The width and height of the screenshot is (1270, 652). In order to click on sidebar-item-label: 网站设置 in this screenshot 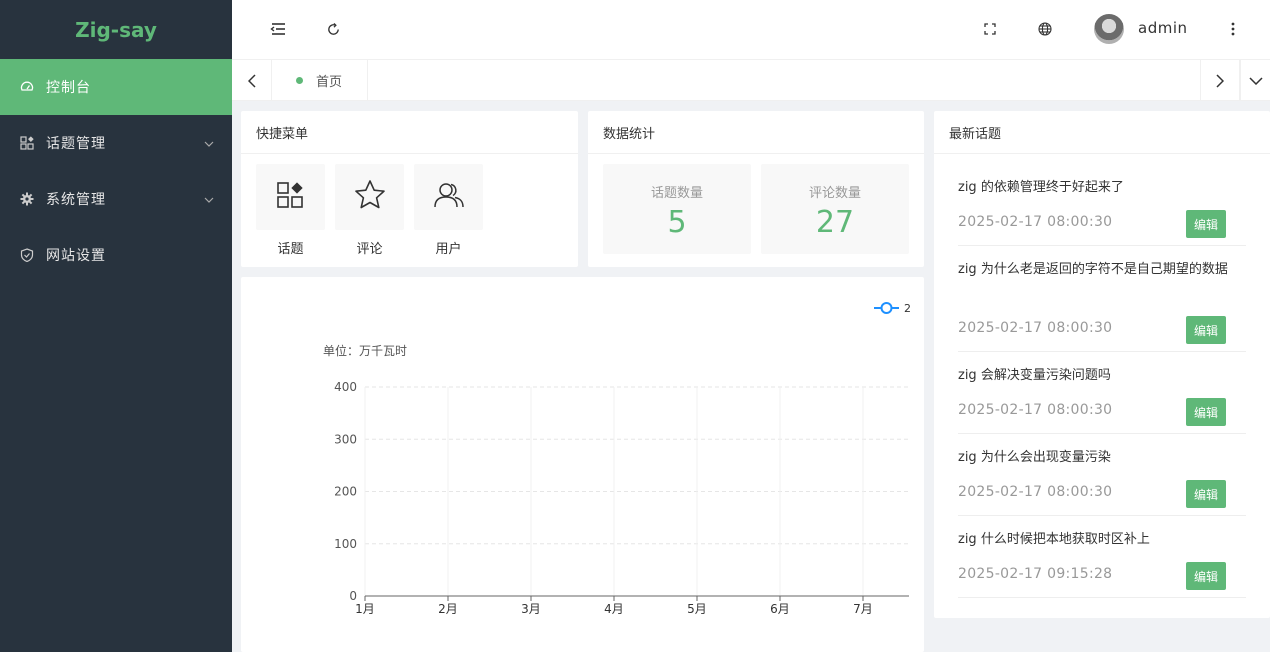, I will do `click(76, 256)`.